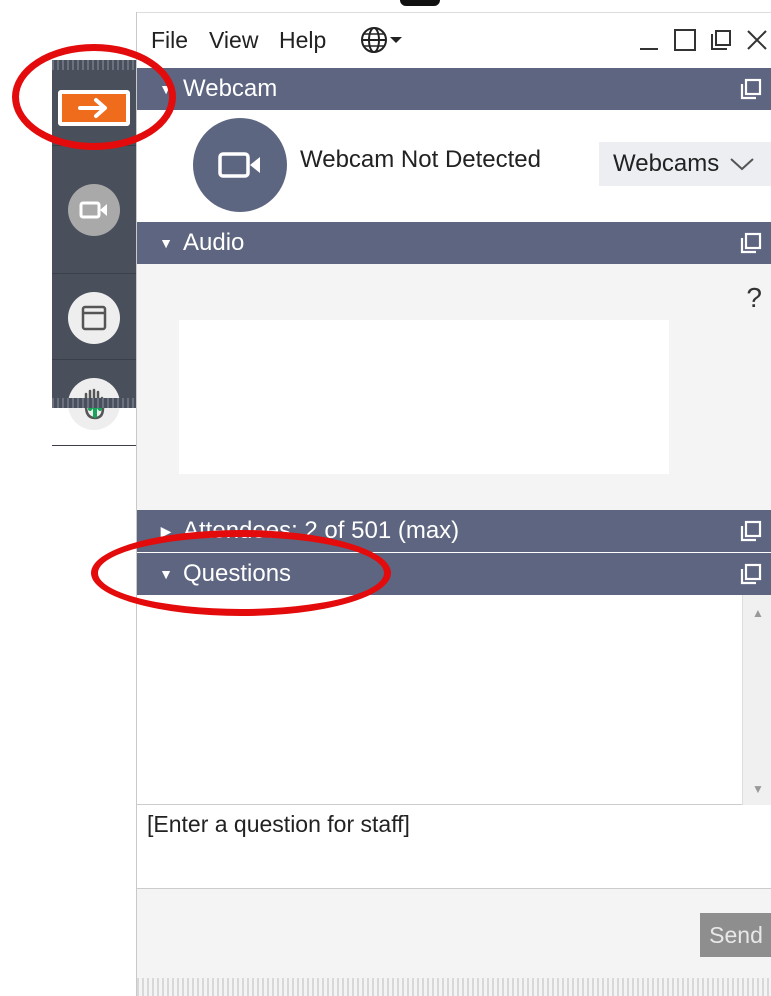 This screenshot has width=771, height=996. Describe the element at coordinates (302, 40) in the screenshot. I see `menu-help: Help` at that location.